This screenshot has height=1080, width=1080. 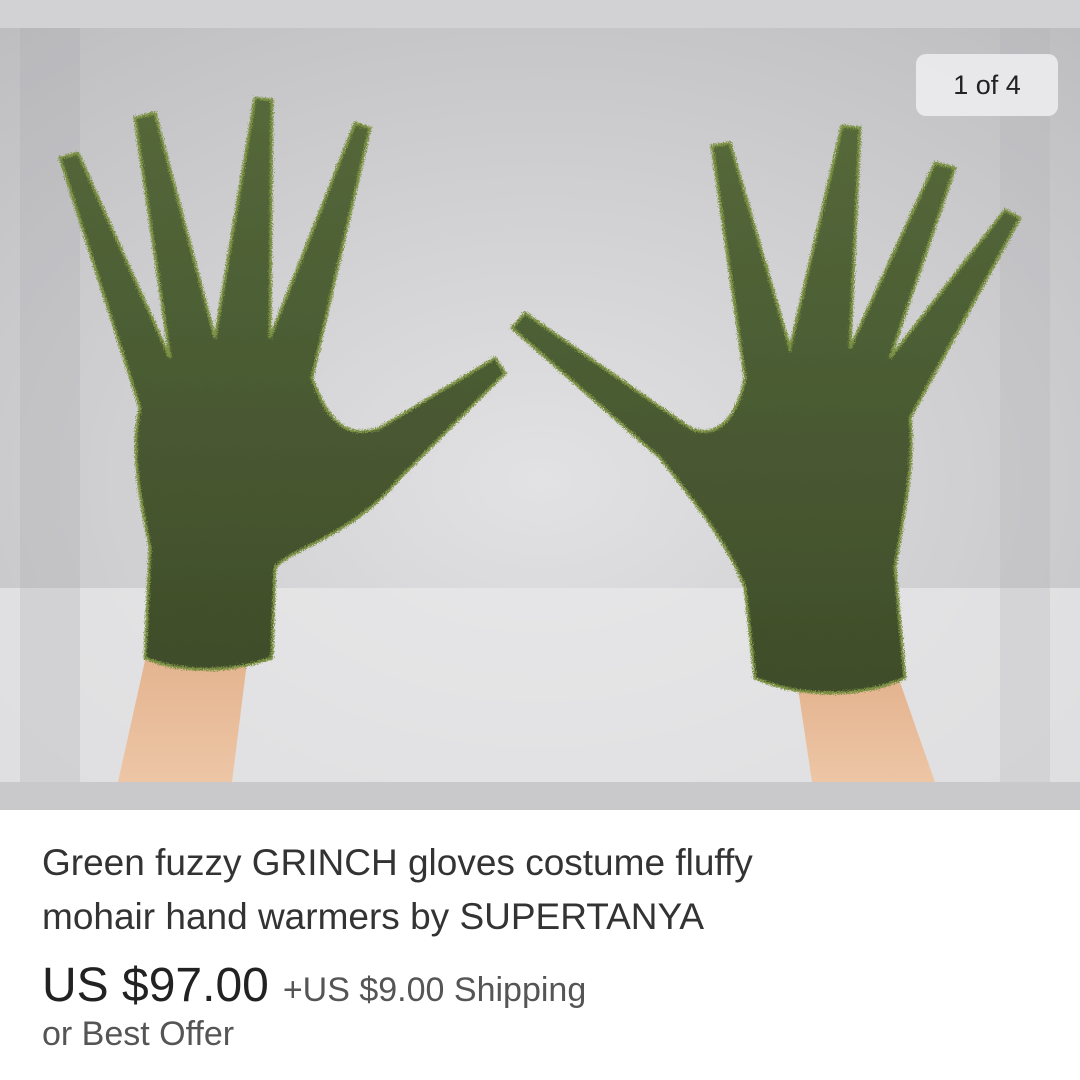 I want to click on listing-title-line-2: mohair hand warmers by SUPERTANYA, so click(x=373, y=916).